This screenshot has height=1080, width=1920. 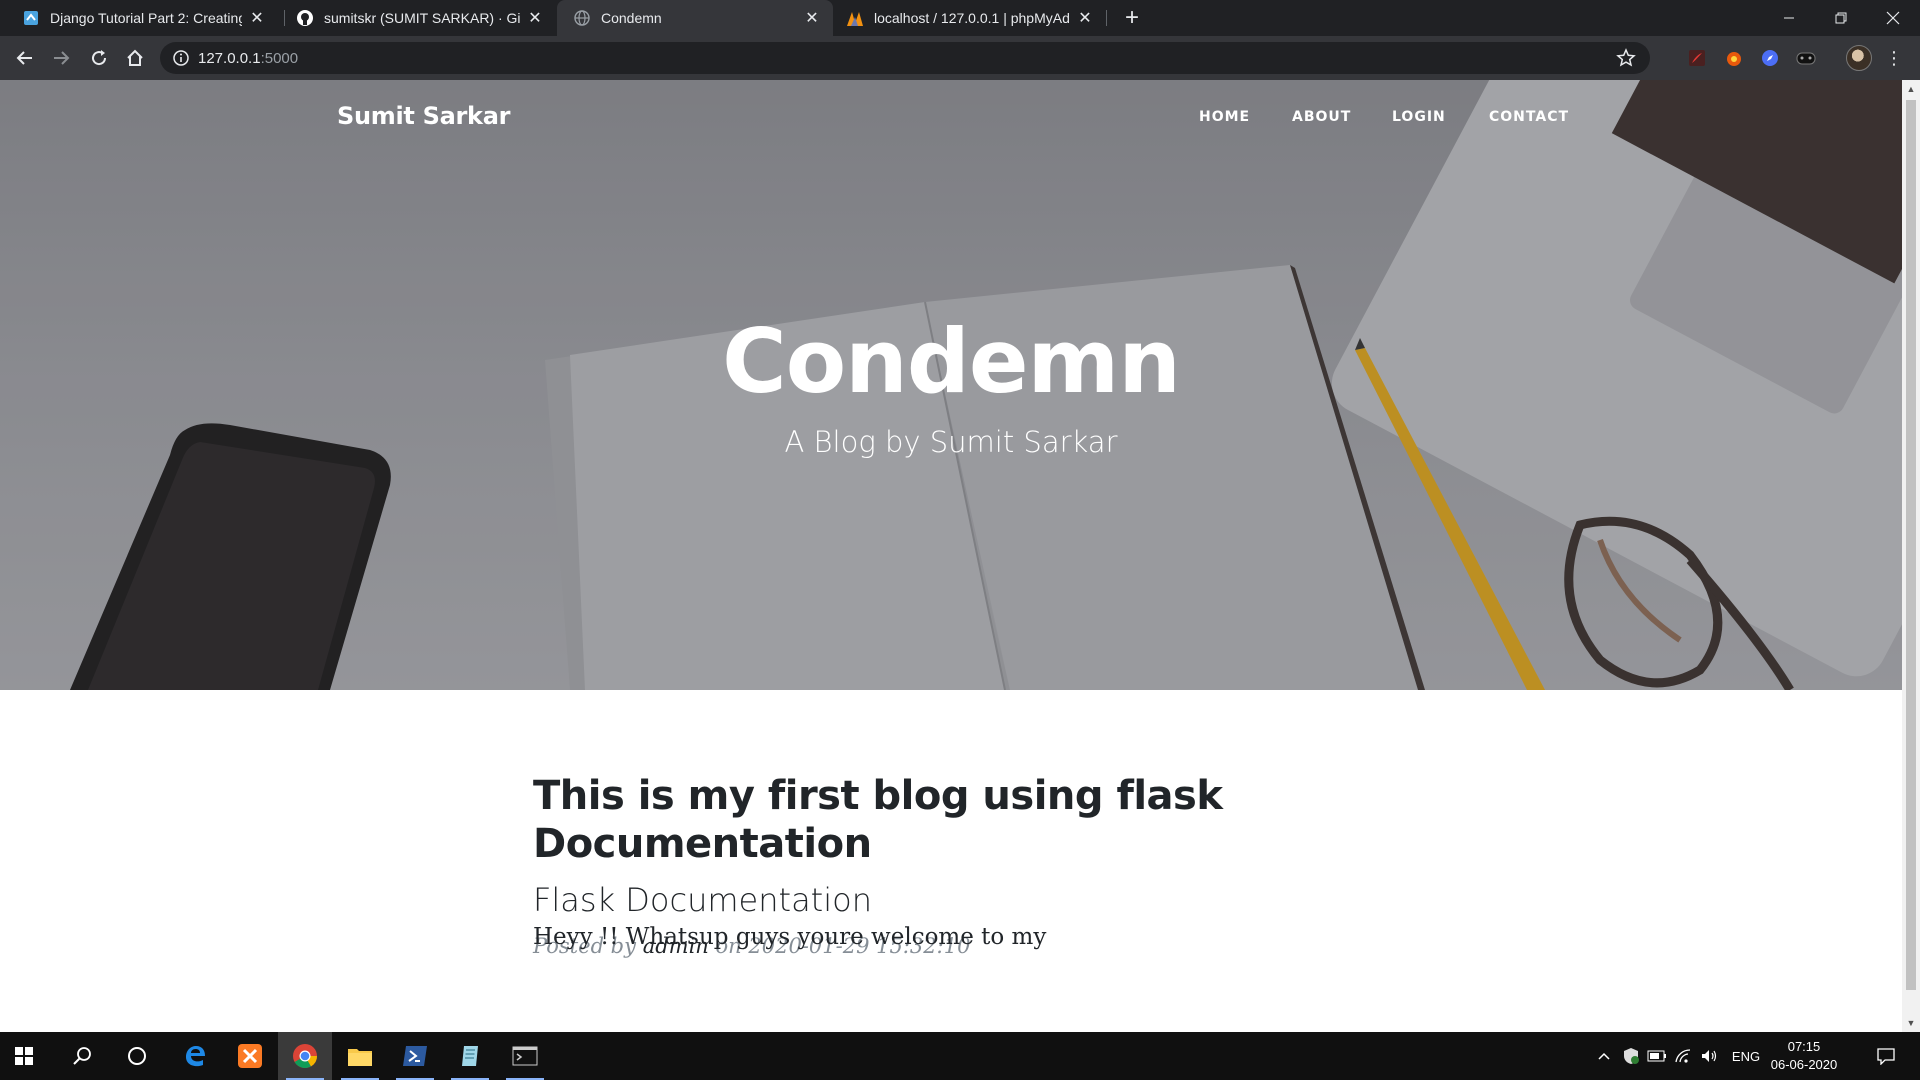 I want to click on scrollbar-thumb, so click(x=1911, y=545).